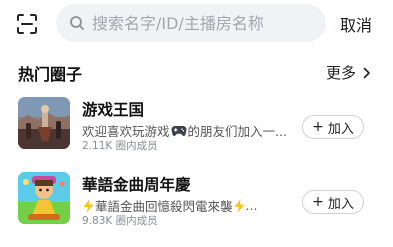 Image resolution: width=393 pixels, height=247 pixels. What do you see at coordinates (77, 23) in the screenshot?
I see `search-icon` at bounding box center [77, 23].